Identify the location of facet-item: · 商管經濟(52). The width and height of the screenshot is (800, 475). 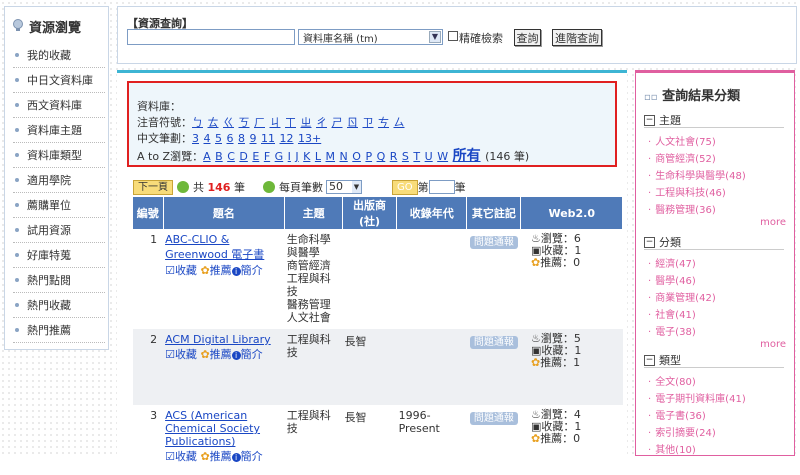
(682, 157).